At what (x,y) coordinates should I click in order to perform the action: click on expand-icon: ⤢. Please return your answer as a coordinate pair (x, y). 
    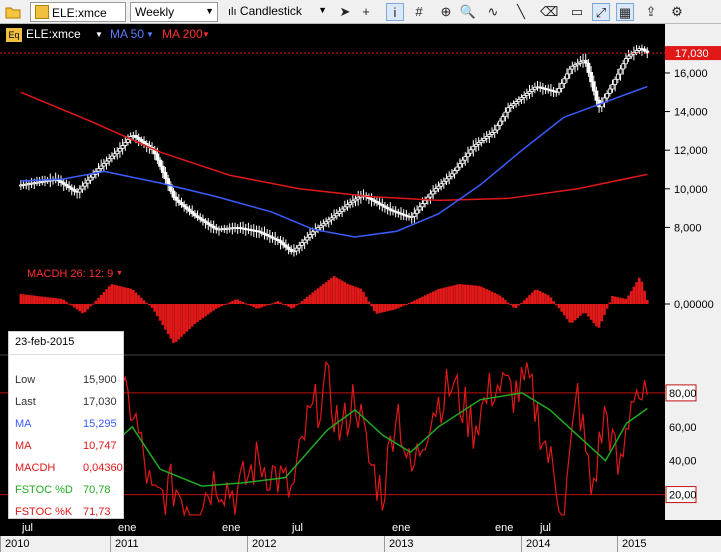
    Looking at the image, I should click on (601, 12).